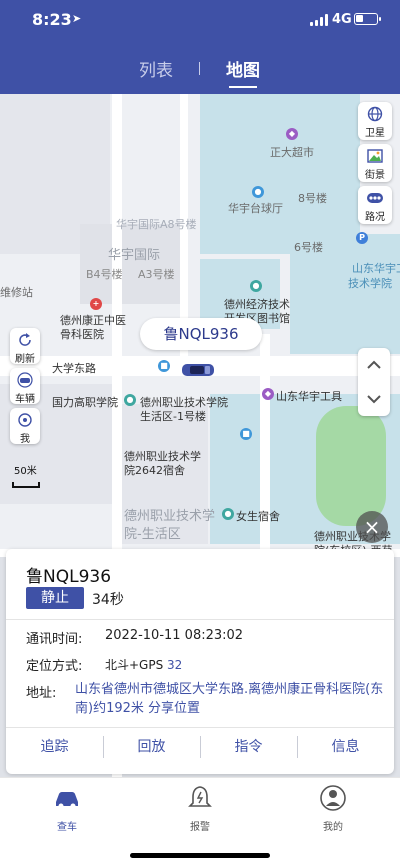 This screenshot has width=400, height=865. Describe the element at coordinates (69, 577) in the screenshot. I see `vehicle-plate: 鲁NQL936` at that location.